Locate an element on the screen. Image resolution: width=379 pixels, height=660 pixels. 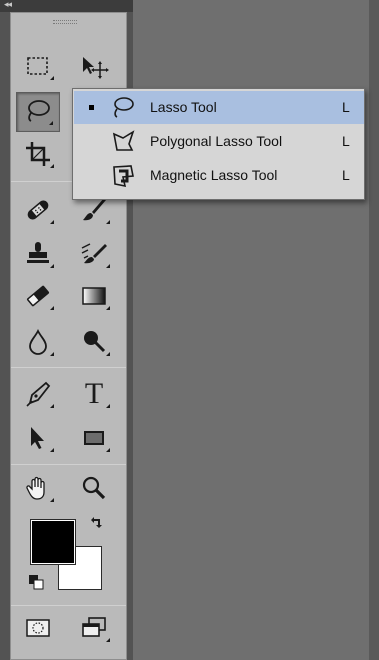
flyout-item-magnetic-lasso: Magnetic Lasso Tool L is located at coordinates (219, 175).